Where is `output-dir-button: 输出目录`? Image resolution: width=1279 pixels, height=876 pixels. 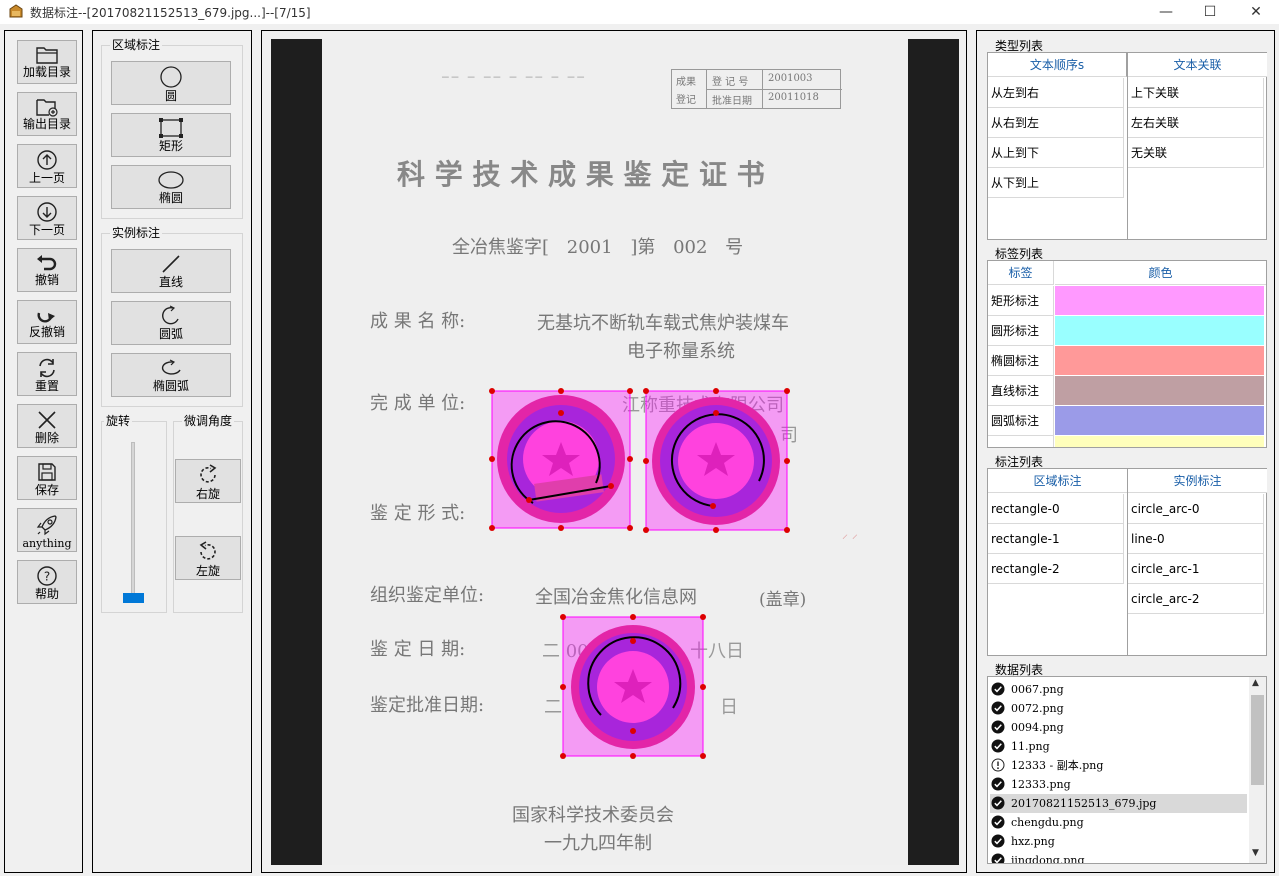
output-dir-button: 输出目录 is located at coordinates (47, 114).